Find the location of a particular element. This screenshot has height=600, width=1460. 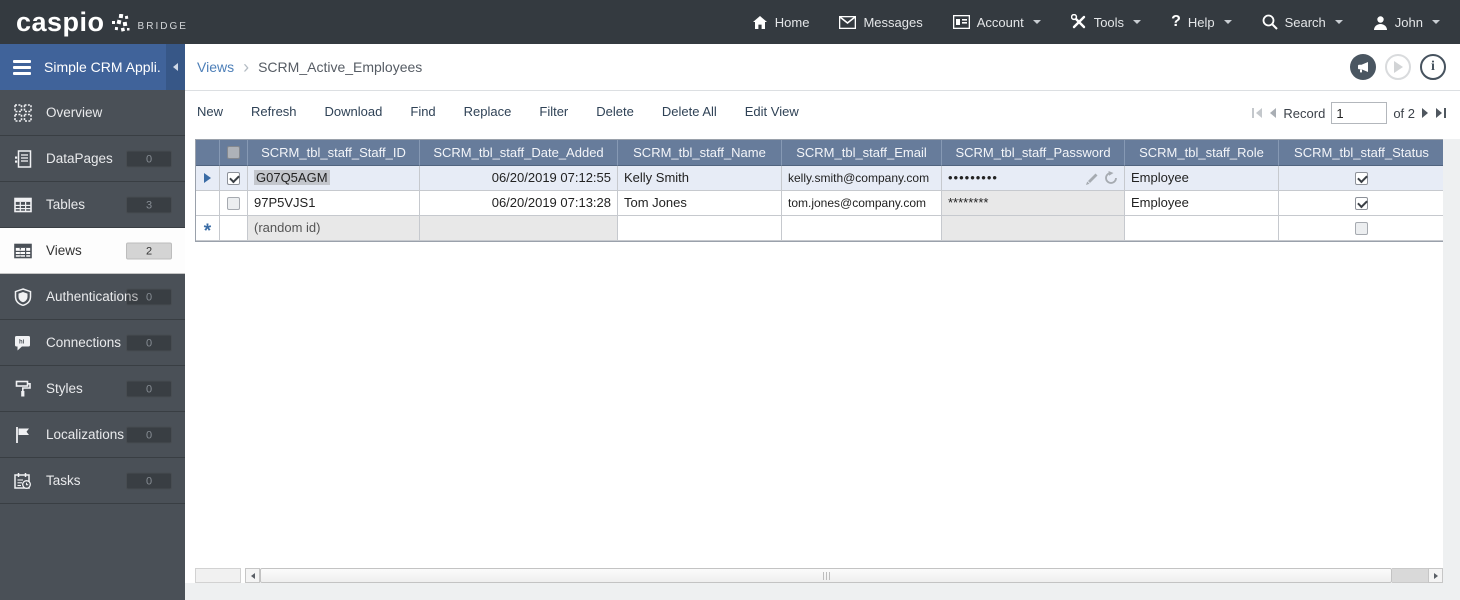

play-icon is located at coordinates (1398, 67).